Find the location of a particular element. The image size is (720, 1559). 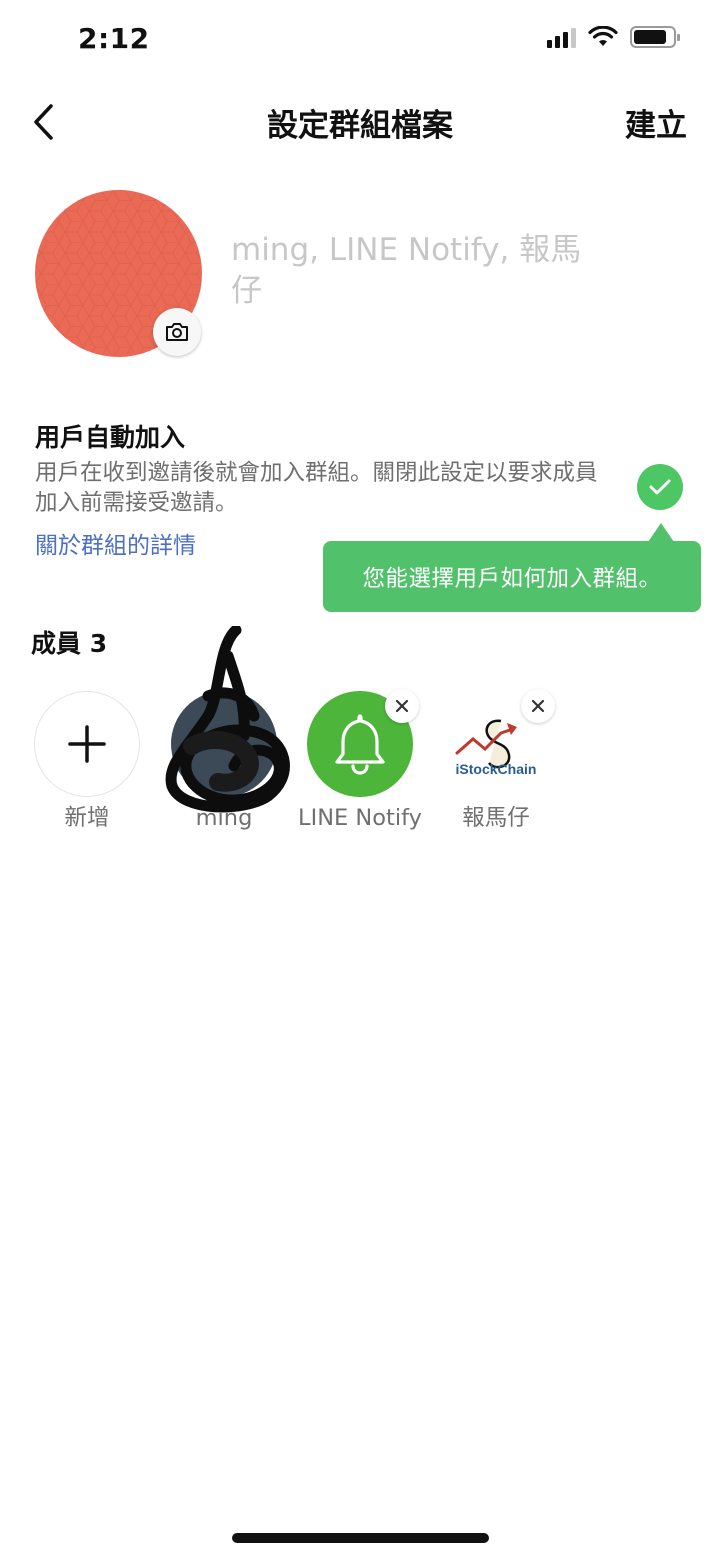

status-time: 2:12 is located at coordinates (114, 38).